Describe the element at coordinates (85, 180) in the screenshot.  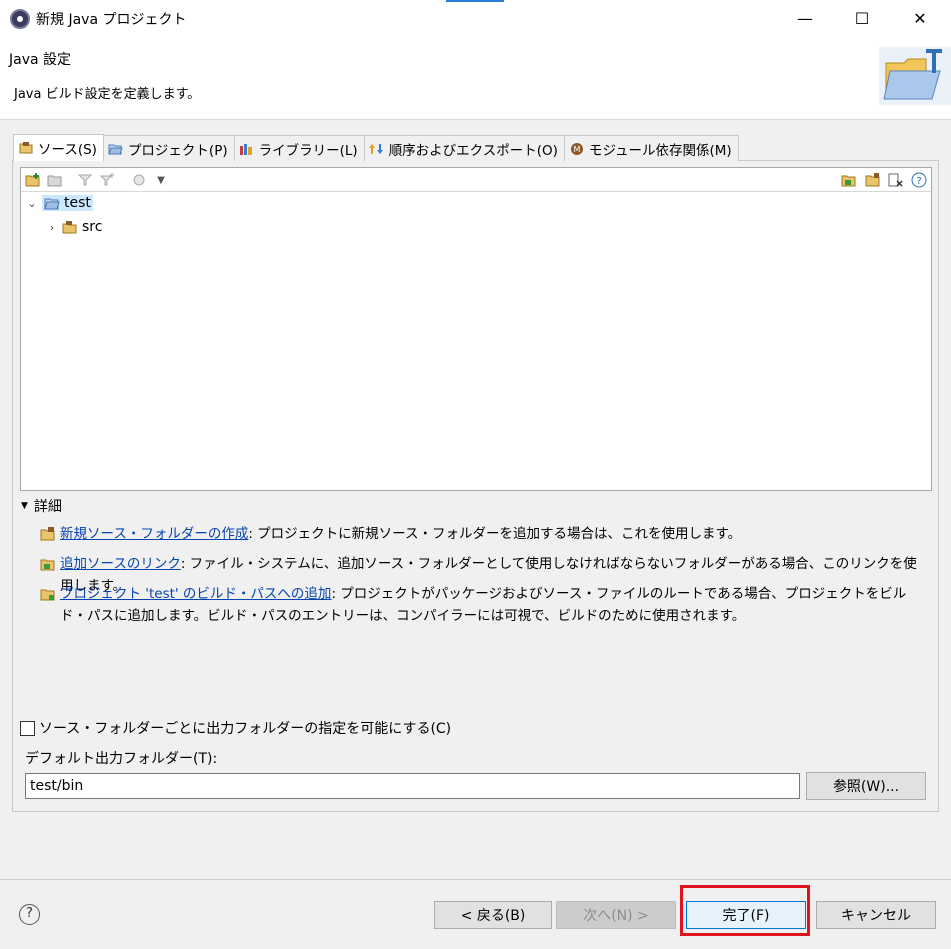
I see `filter-icon` at that location.